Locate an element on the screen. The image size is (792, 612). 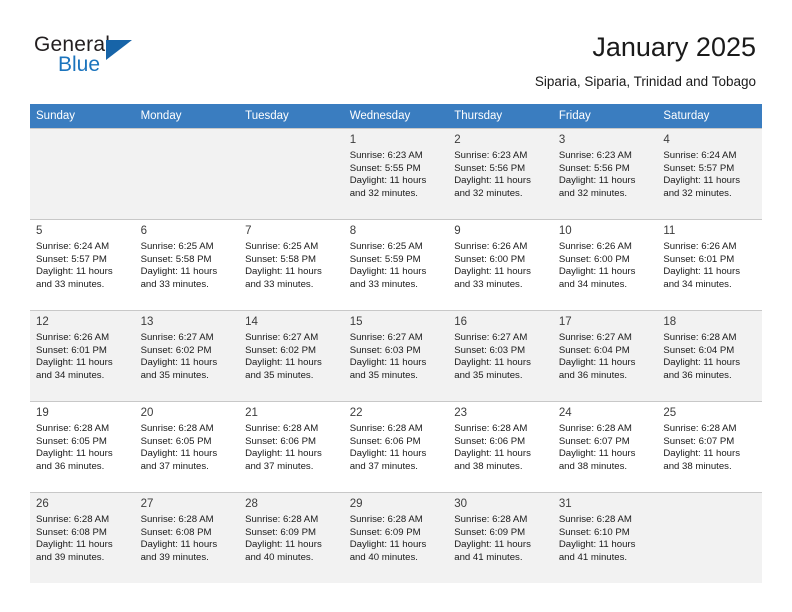
sunset-time: Sunset: 6:02 PM is located at coordinates (176, 350).